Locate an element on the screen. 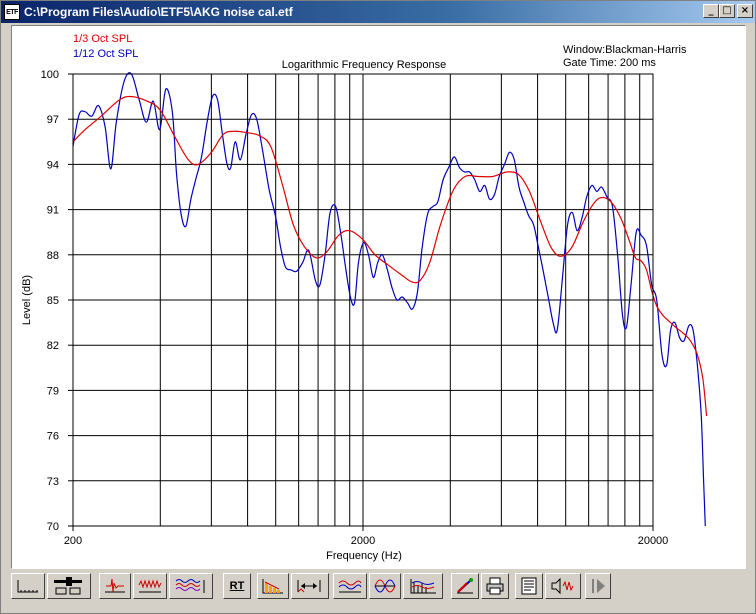  speaker-play-button is located at coordinates (563, 586).